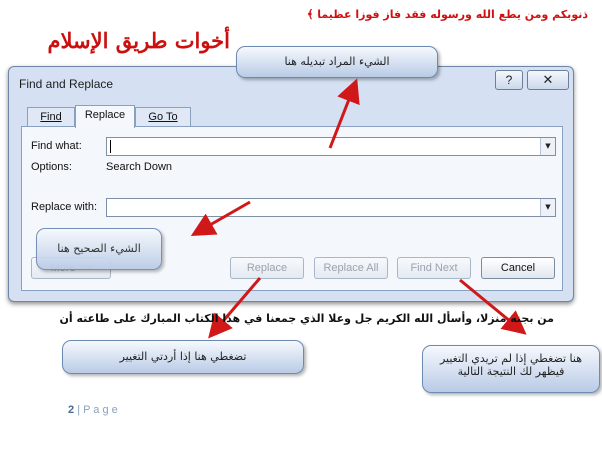 The width and height of the screenshot is (602, 452). What do you see at coordinates (100, 410) in the screenshot?
I see `page-word: P a g e` at bounding box center [100, 410].